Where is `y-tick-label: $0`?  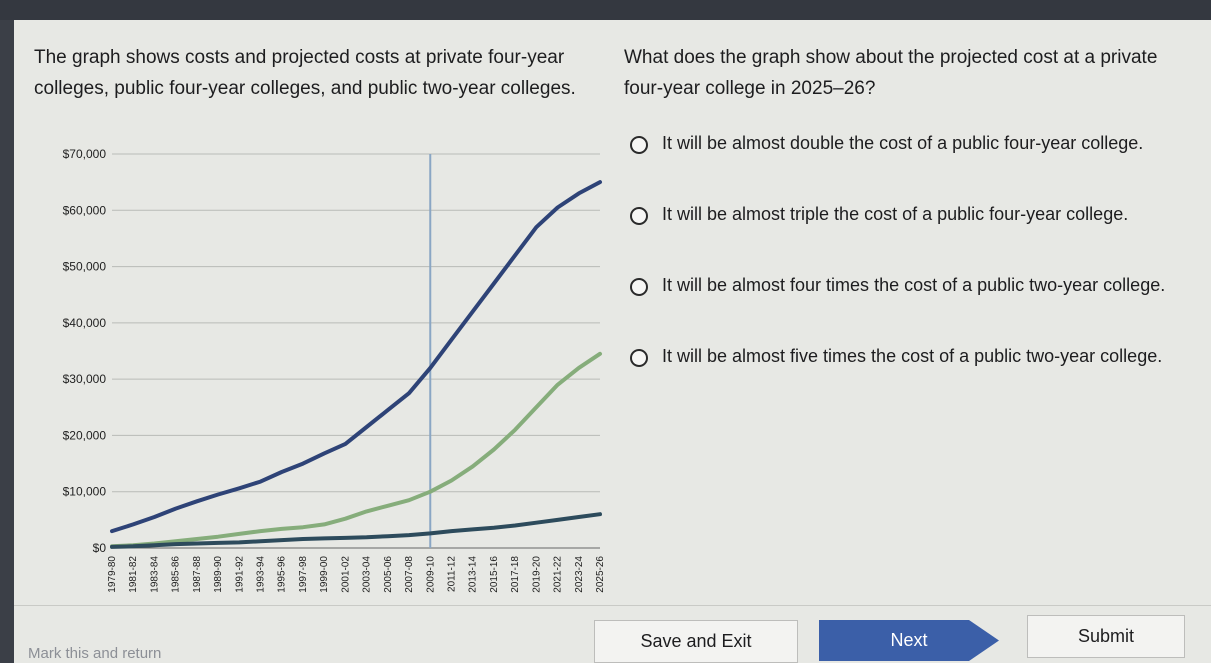
y-tick-label: $0 is located at coordinates (100, 548).